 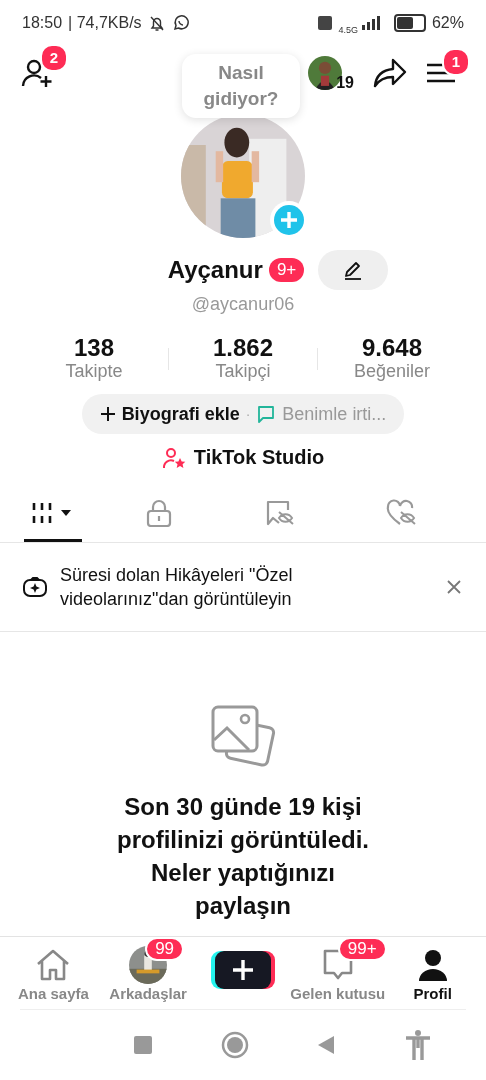 What do you see at coordinates (454, 587) in the screenshot?
I see `close-icon` at bounding box center [454, 587].